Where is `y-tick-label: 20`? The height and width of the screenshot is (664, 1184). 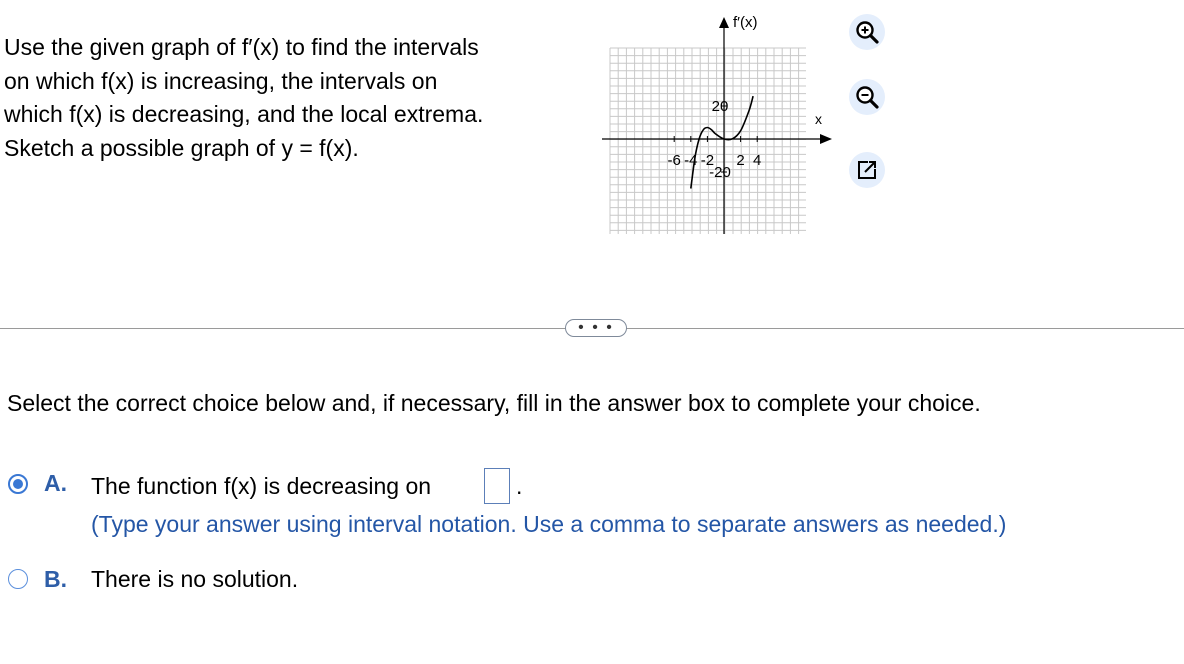 y-tick-label: 20 is located at coordinates (720, 106).